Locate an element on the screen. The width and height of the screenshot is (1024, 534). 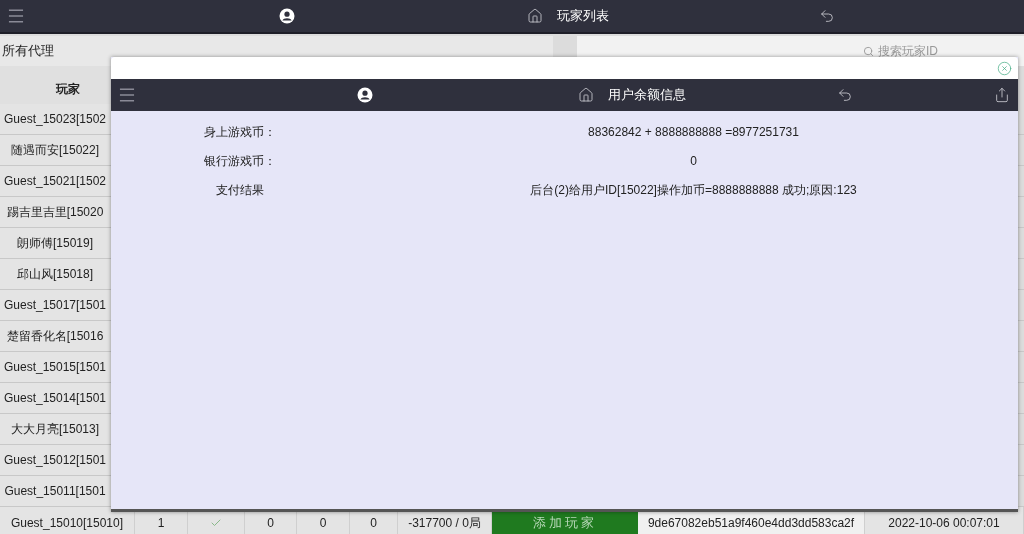
bar-title: 玩家列表 is located at coordinates (583, 16).